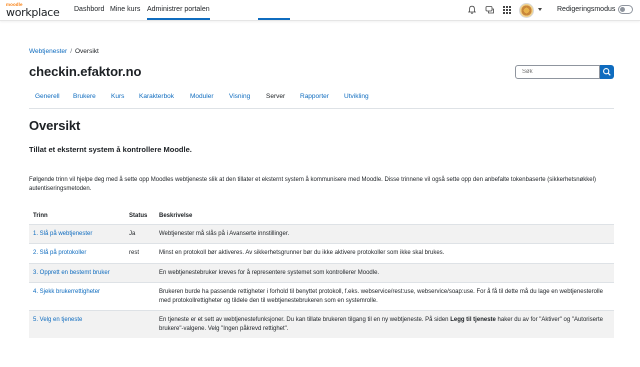 This screenshot has width=640, height=367. Describe the element at coordinates (117, 96) in the screenshot. I see `tab-courses: Kurs` at that location.